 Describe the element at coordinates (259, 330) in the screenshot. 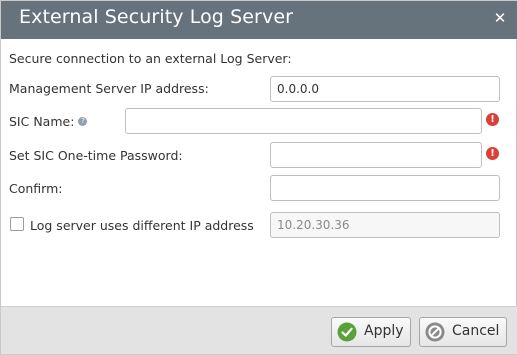

I see `dialog-footer: Apply Cancel` at that location.